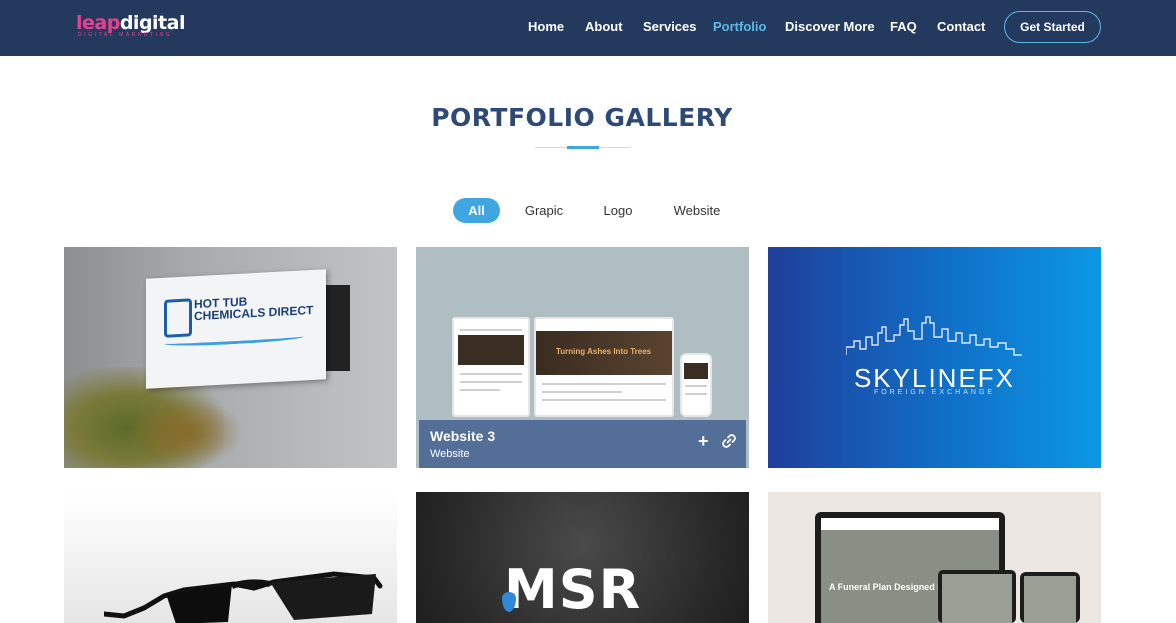 This screenshot has width=1176, height=623. What do you see at coordinates (243, 597) in the screenshot?
I see `sunglasses-image` at bounding box center [243, 597].